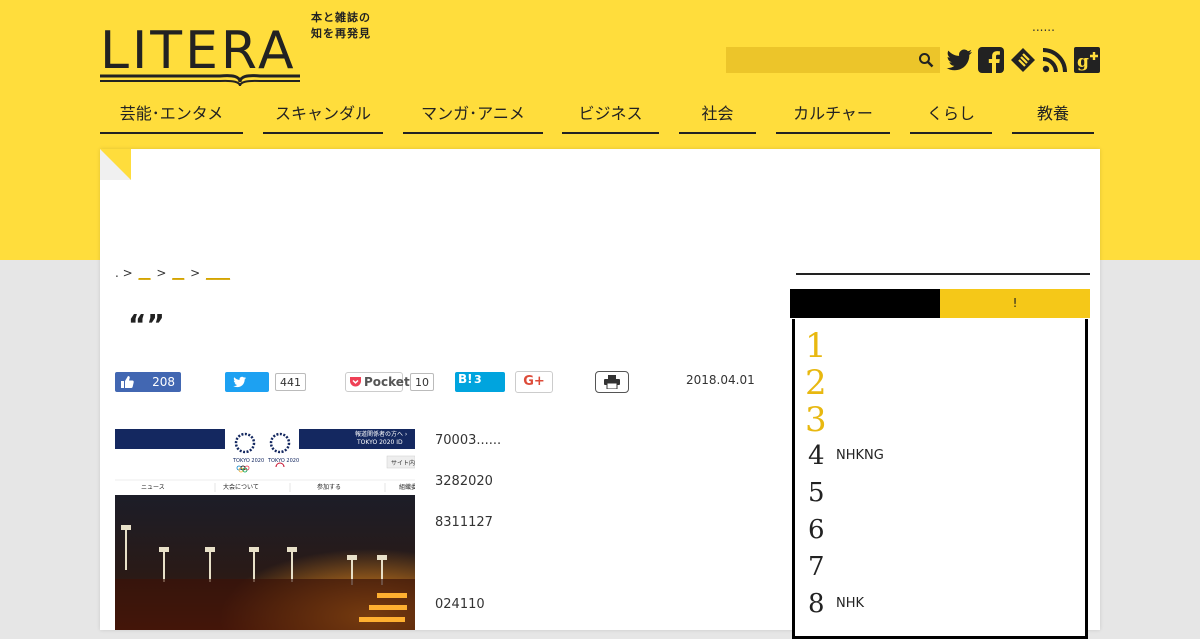  What do you see at coordinates (198, 51) in the screenshot?
I see `svg-text: LITERA` at bounding box center [198, 51].